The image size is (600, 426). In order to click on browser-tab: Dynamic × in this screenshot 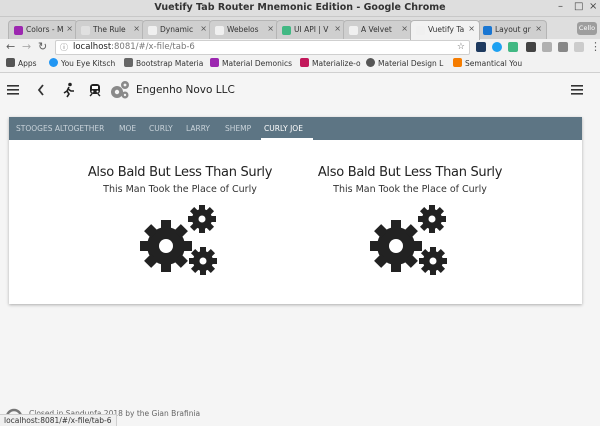, I will do `click(177, 29)`.